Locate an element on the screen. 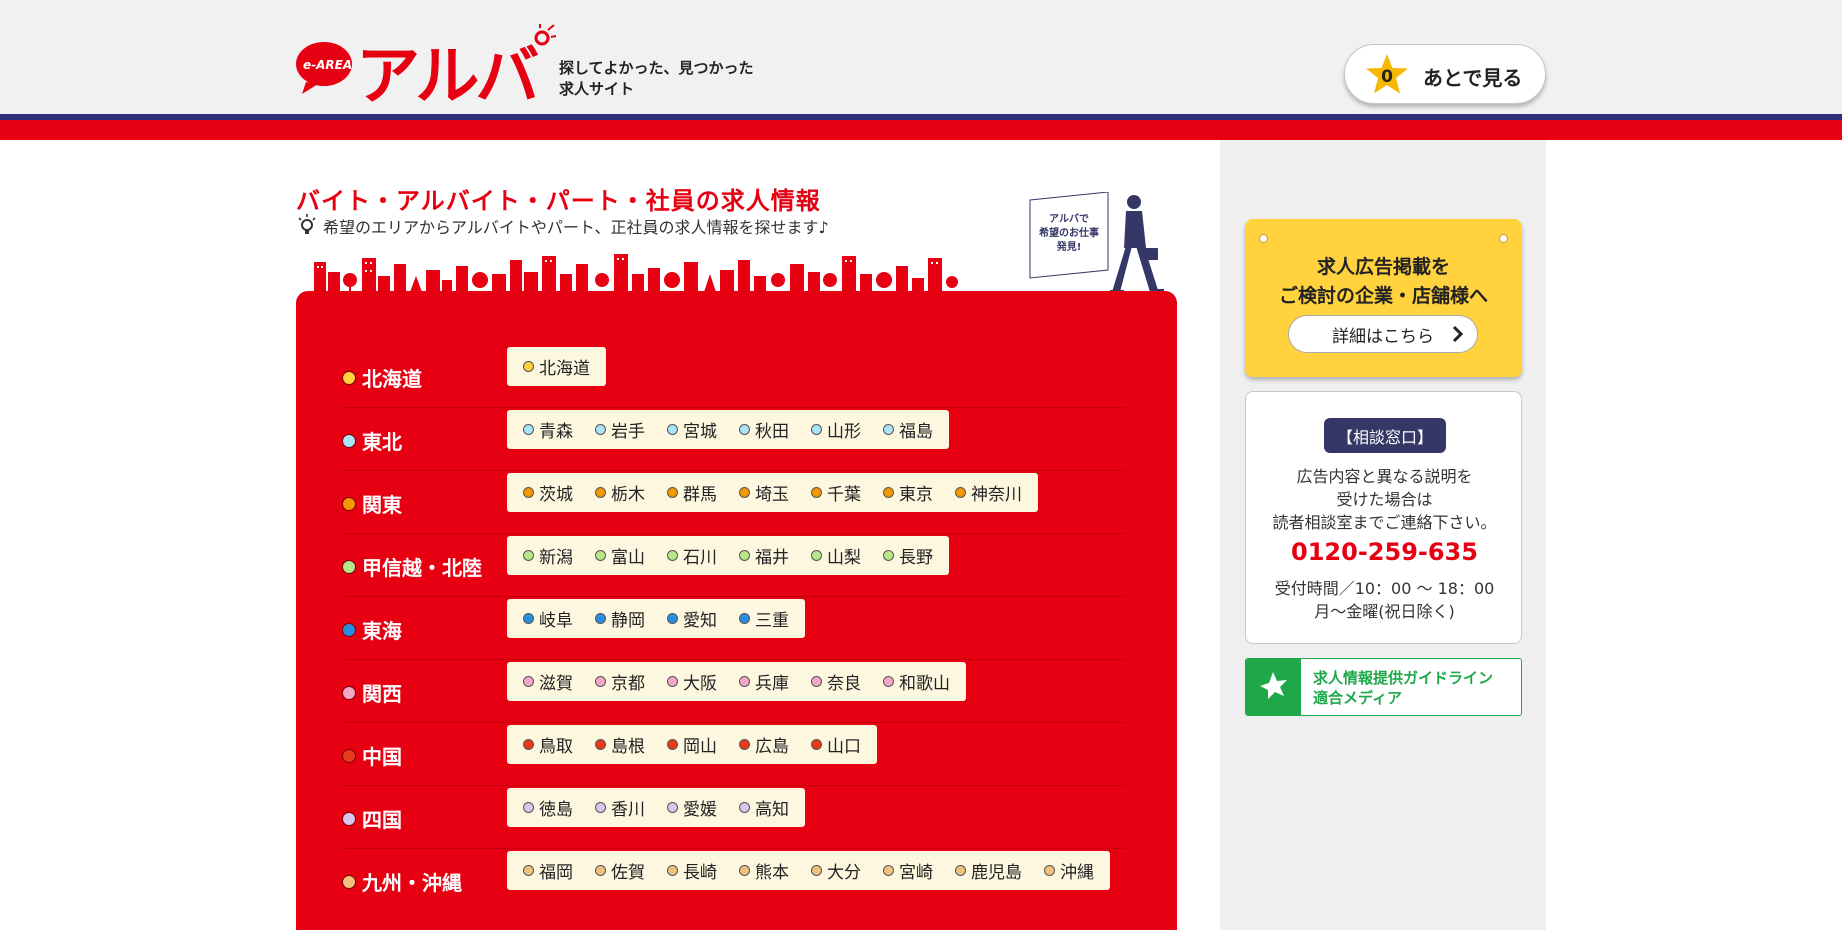 This screenshot has height=930, width=1842. region-row-koshinetsu-hokuriku: 甲信越・北陸 新潟 富山 石川 福井 山梨 長野 is located at coordinates (734, 565).